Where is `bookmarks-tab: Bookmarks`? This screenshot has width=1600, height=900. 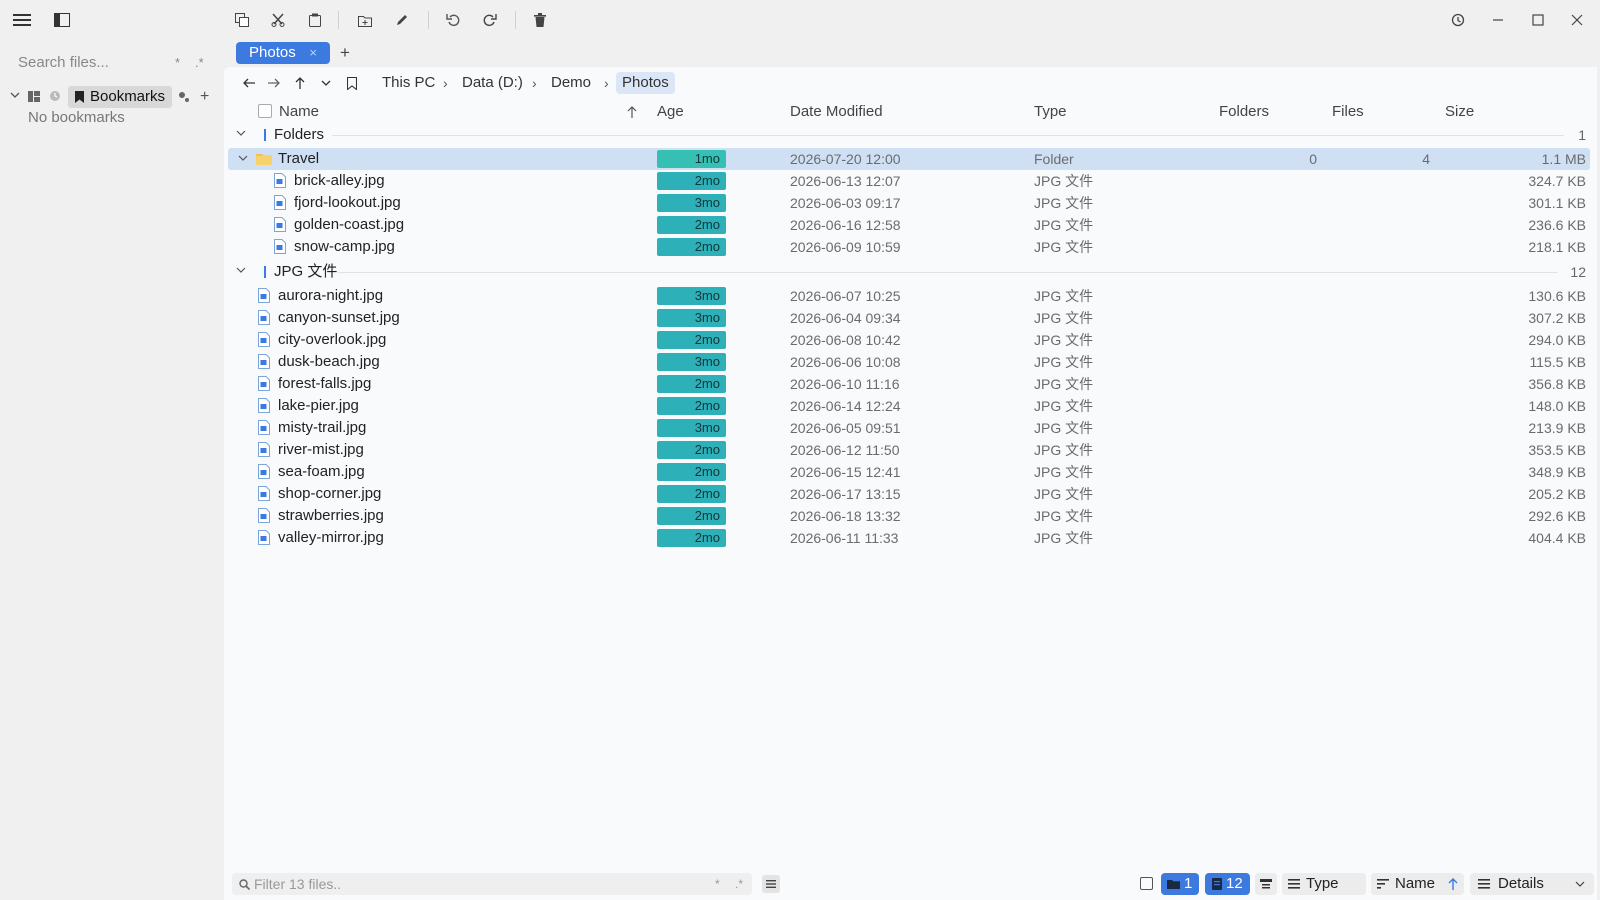 bookmarks-tab: Bookmarks is located at coordinates (120, 97).